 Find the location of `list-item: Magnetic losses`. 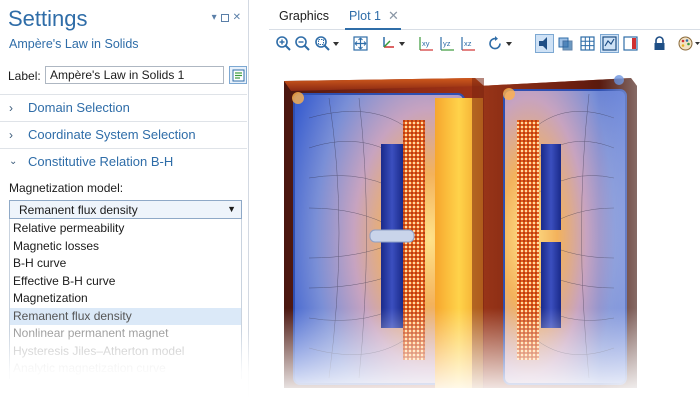

list-item: Magnetic losses is located at coordinates (125, 247).